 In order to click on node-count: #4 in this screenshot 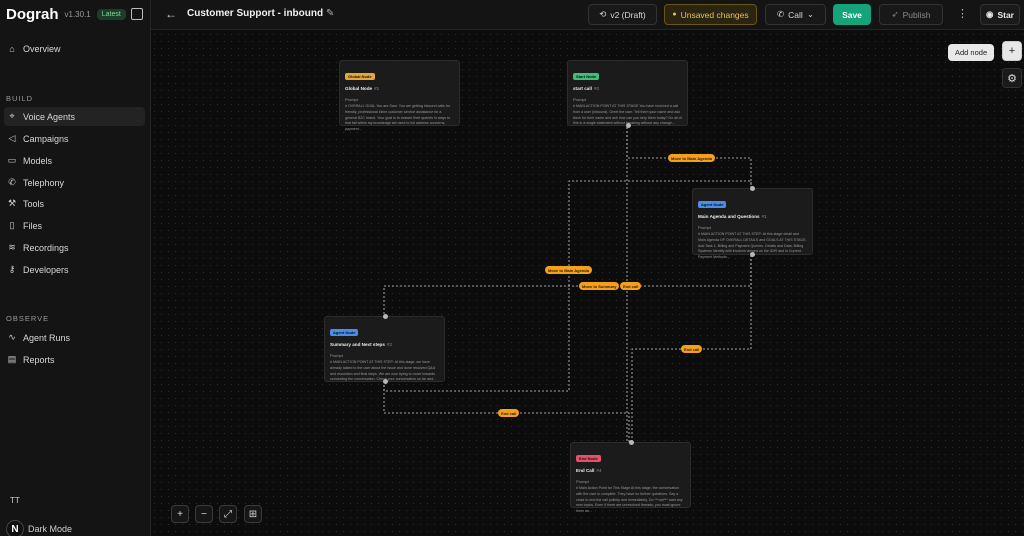, I will do `click(599, 470)`.